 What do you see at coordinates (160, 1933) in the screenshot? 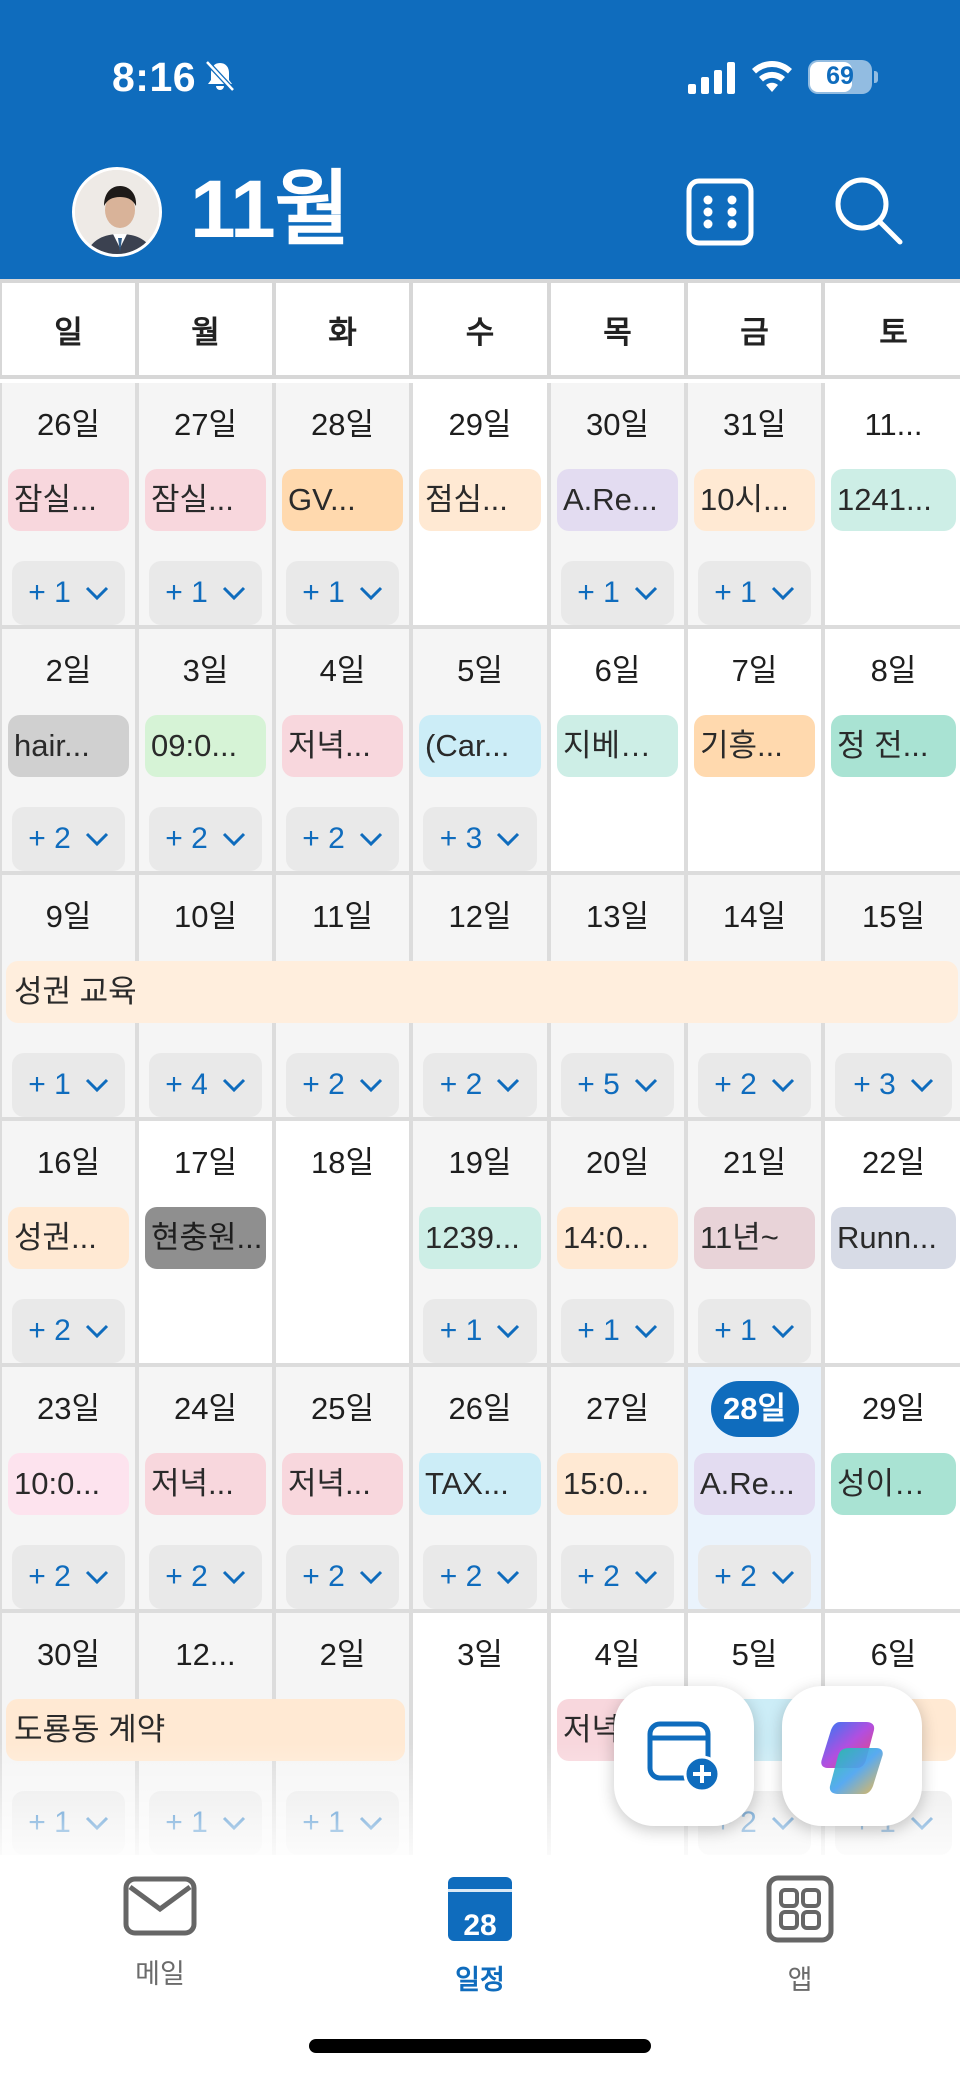
I see `tab-mail: 메일` at bounding box center [160, 1933].